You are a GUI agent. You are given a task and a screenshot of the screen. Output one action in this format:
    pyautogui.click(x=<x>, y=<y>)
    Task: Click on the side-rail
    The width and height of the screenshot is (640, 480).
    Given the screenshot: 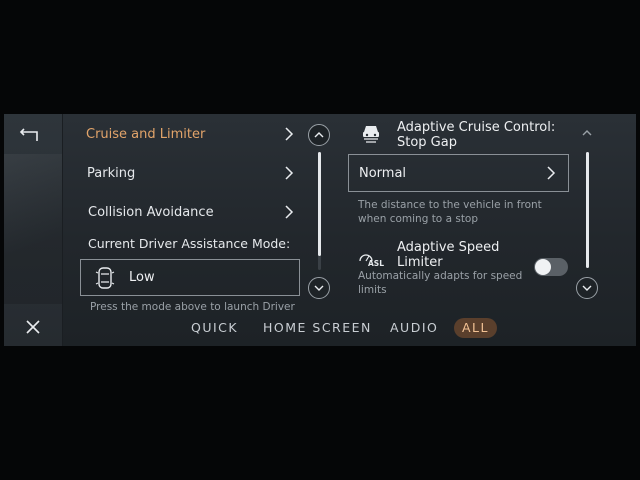 What is the action you would take?
    pyautogui.click(x=33, y=230)
    